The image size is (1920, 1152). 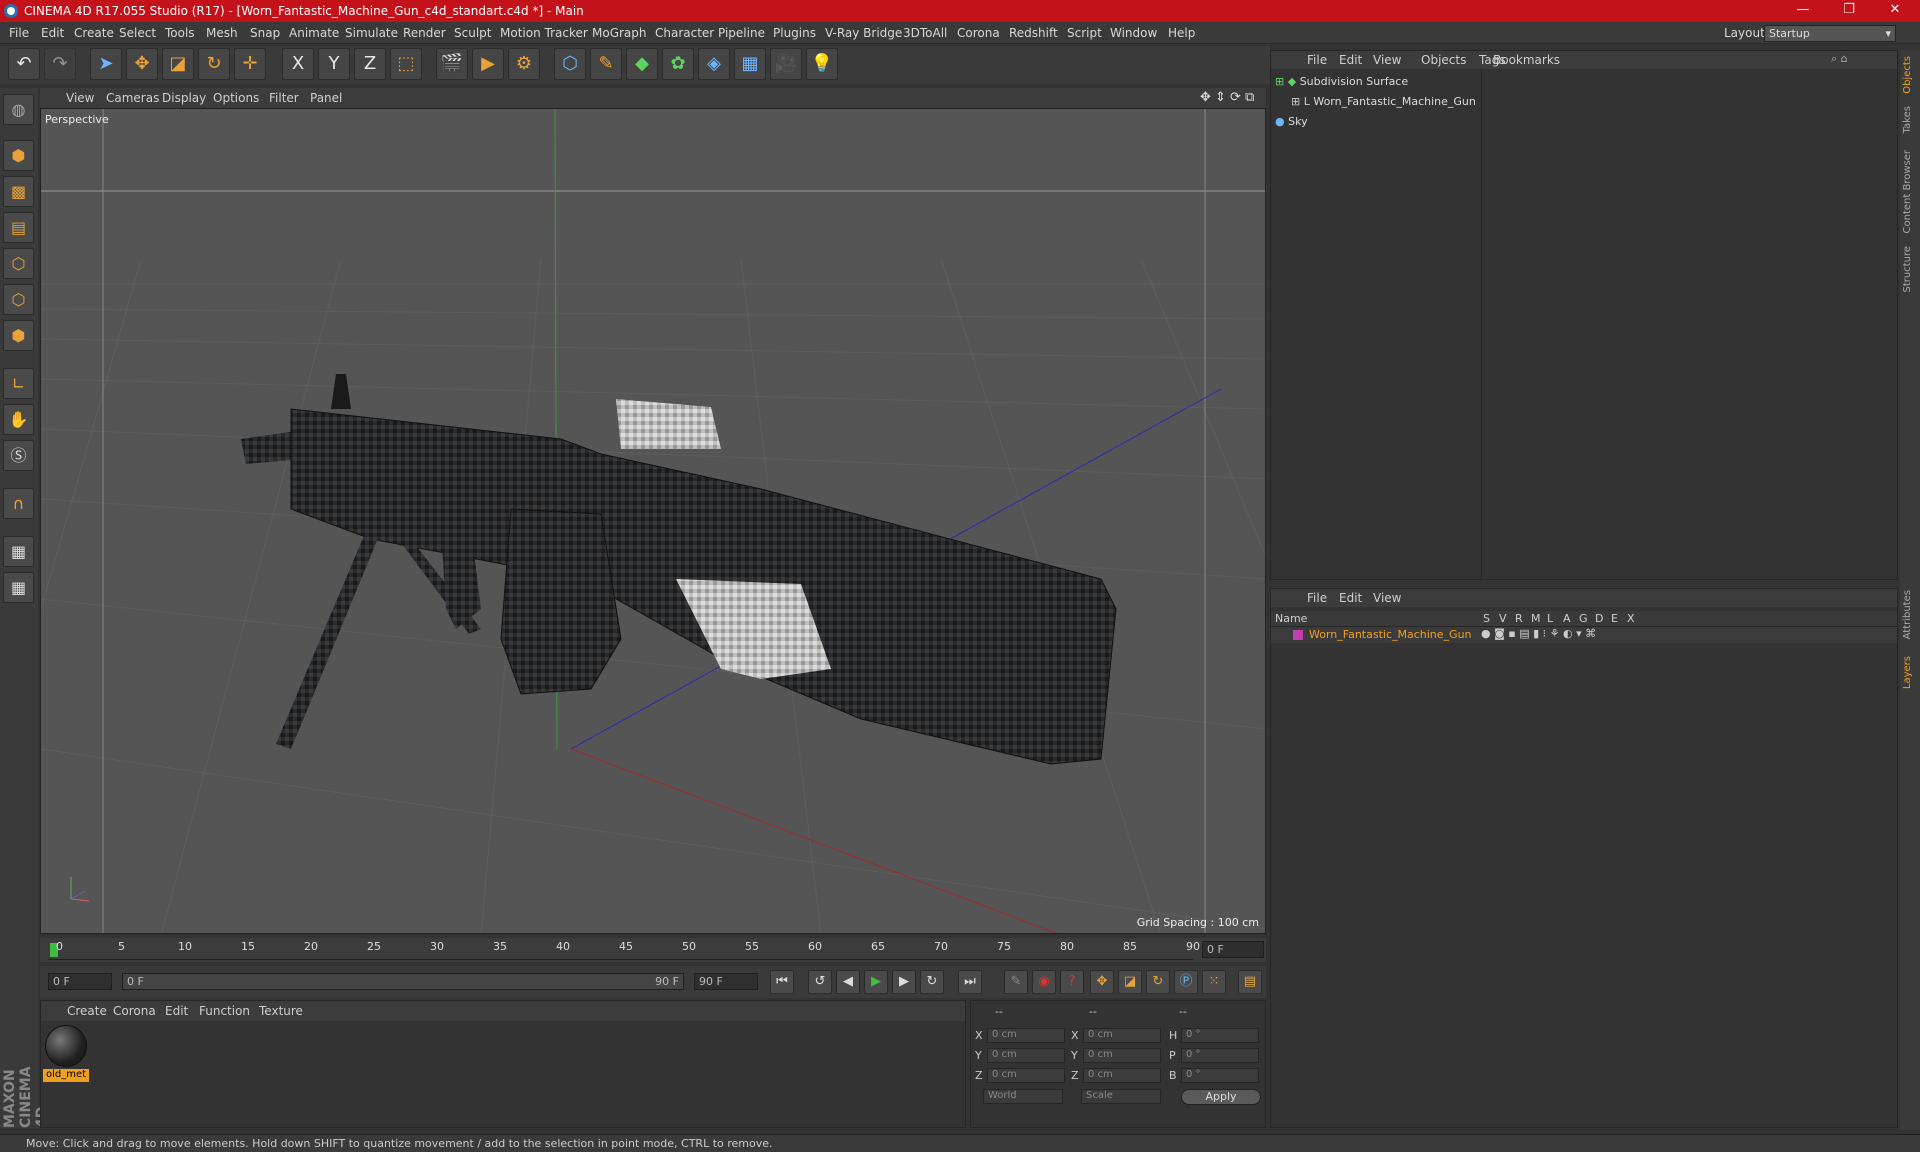 What do you see at coordinates (18, 335) in the screenshot?
I see `polygons-mode-icon: ⬢` at bounding box center [18, 335].